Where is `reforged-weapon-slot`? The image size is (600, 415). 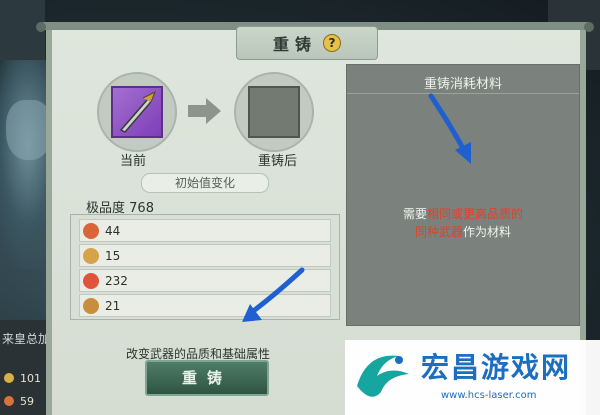 reforged-weapon-slot is located at coordinates (274, 112).